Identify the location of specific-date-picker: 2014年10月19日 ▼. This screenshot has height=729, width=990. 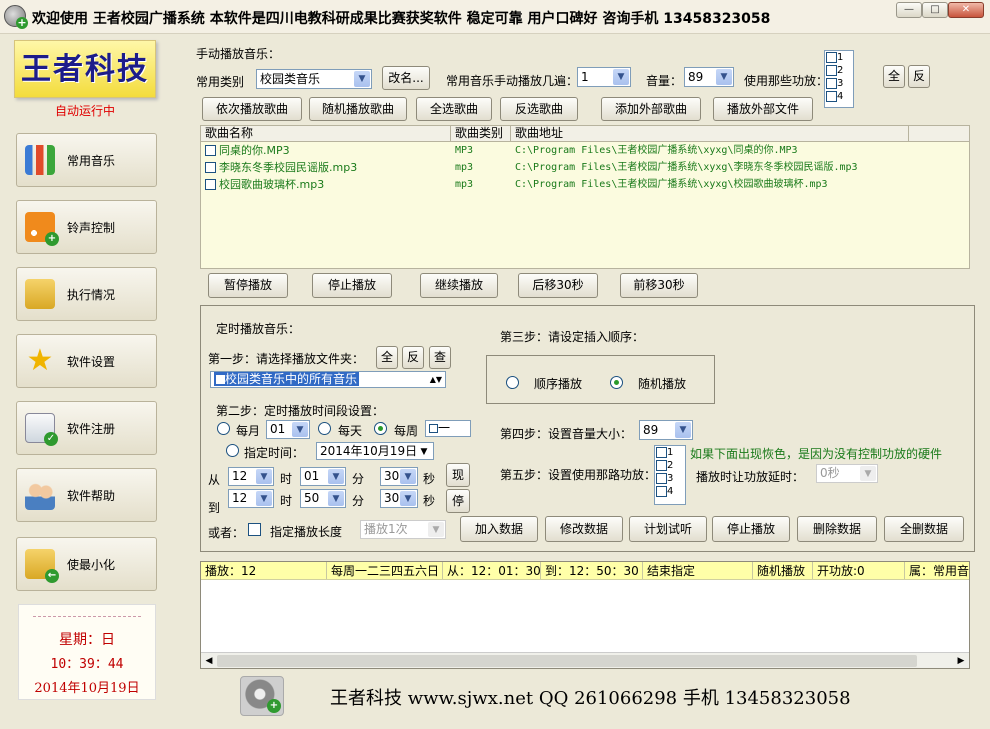
(375, 451).